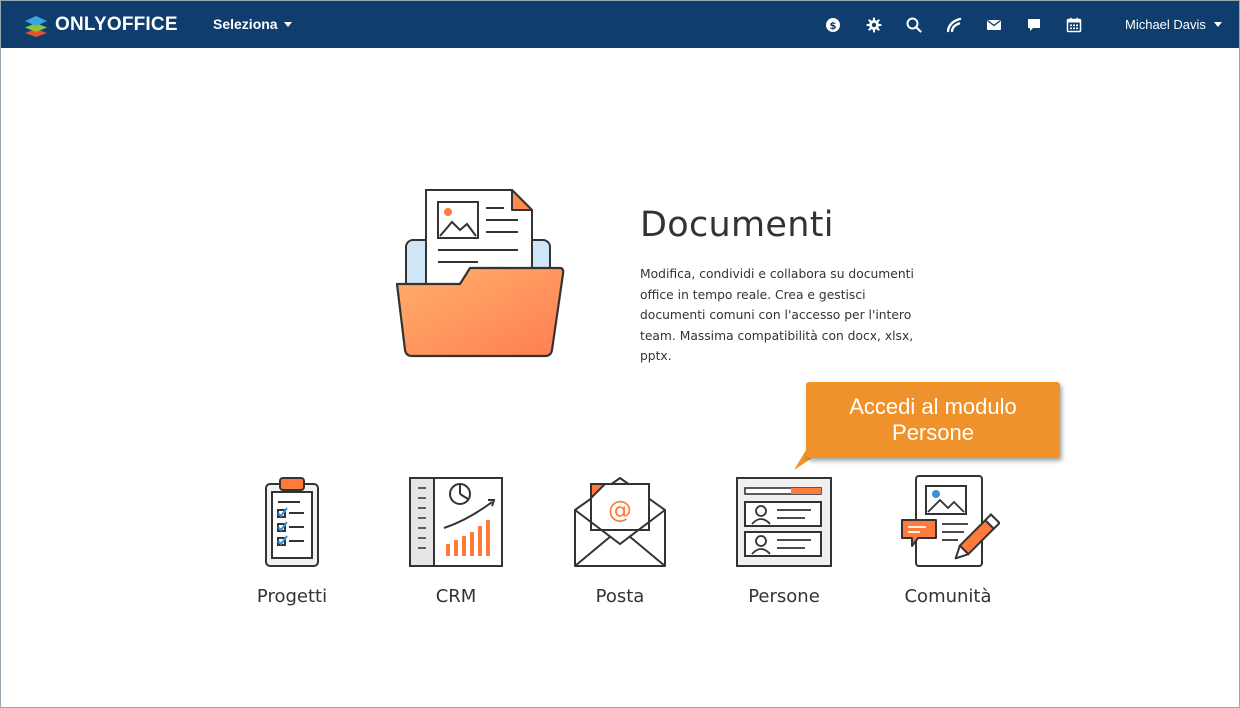 This screenshot has height=708, width=1240. Describe the element at coordinates (245, 24) in the screenshot. I see `module-selector-label: Seleziona` at that location.